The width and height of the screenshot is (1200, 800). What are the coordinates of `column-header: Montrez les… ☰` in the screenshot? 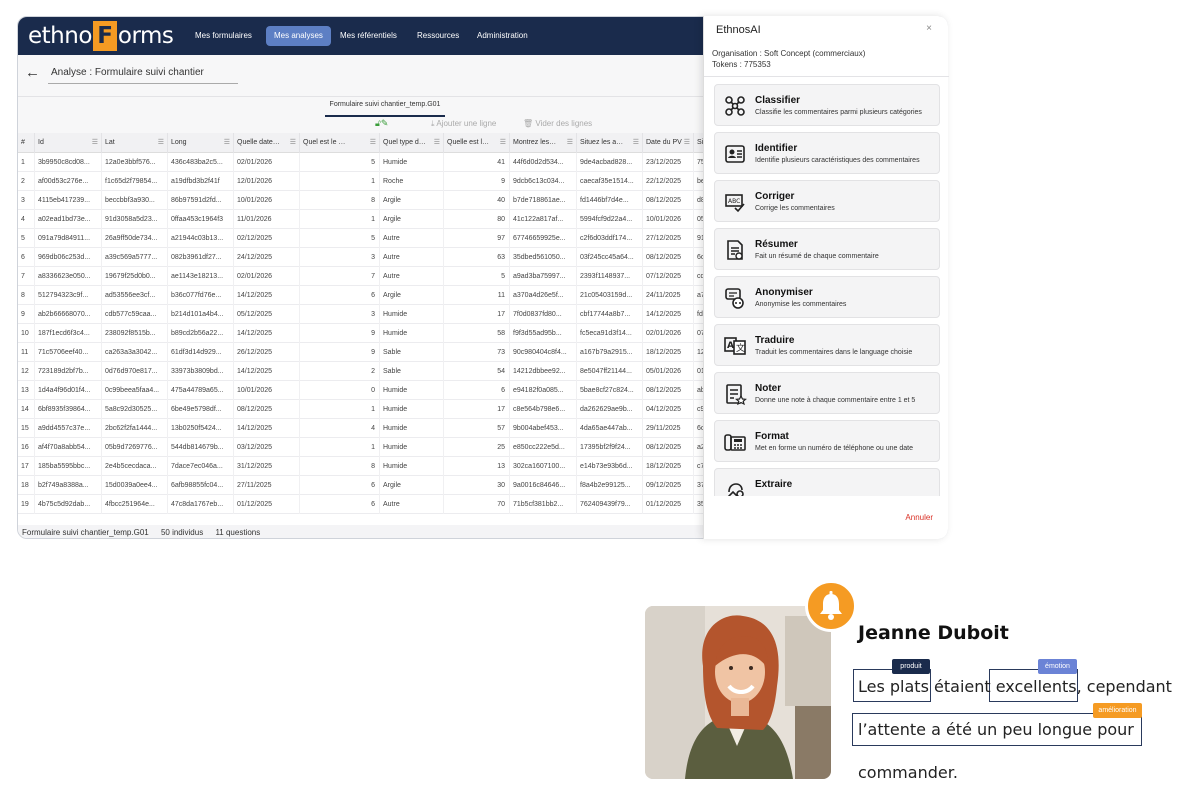 It's located at (543, 143).